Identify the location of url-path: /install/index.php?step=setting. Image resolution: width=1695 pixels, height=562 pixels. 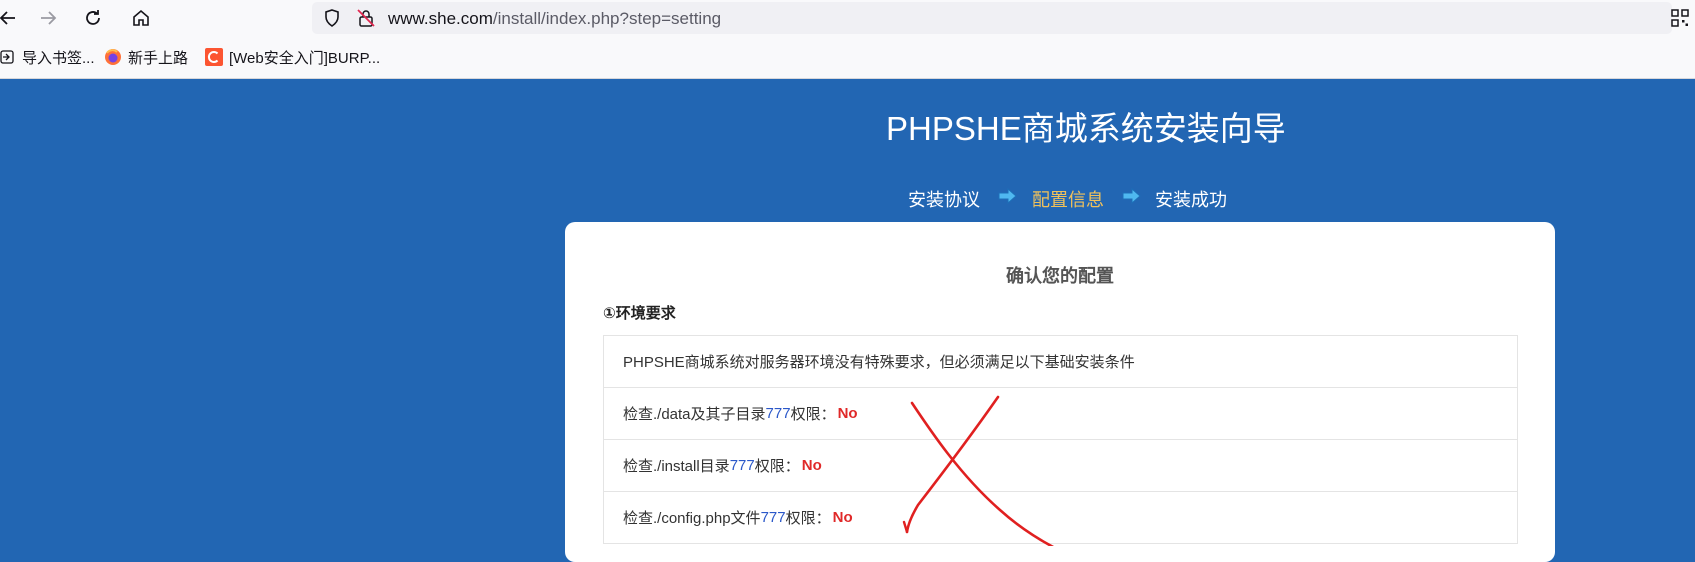
(607, 18).